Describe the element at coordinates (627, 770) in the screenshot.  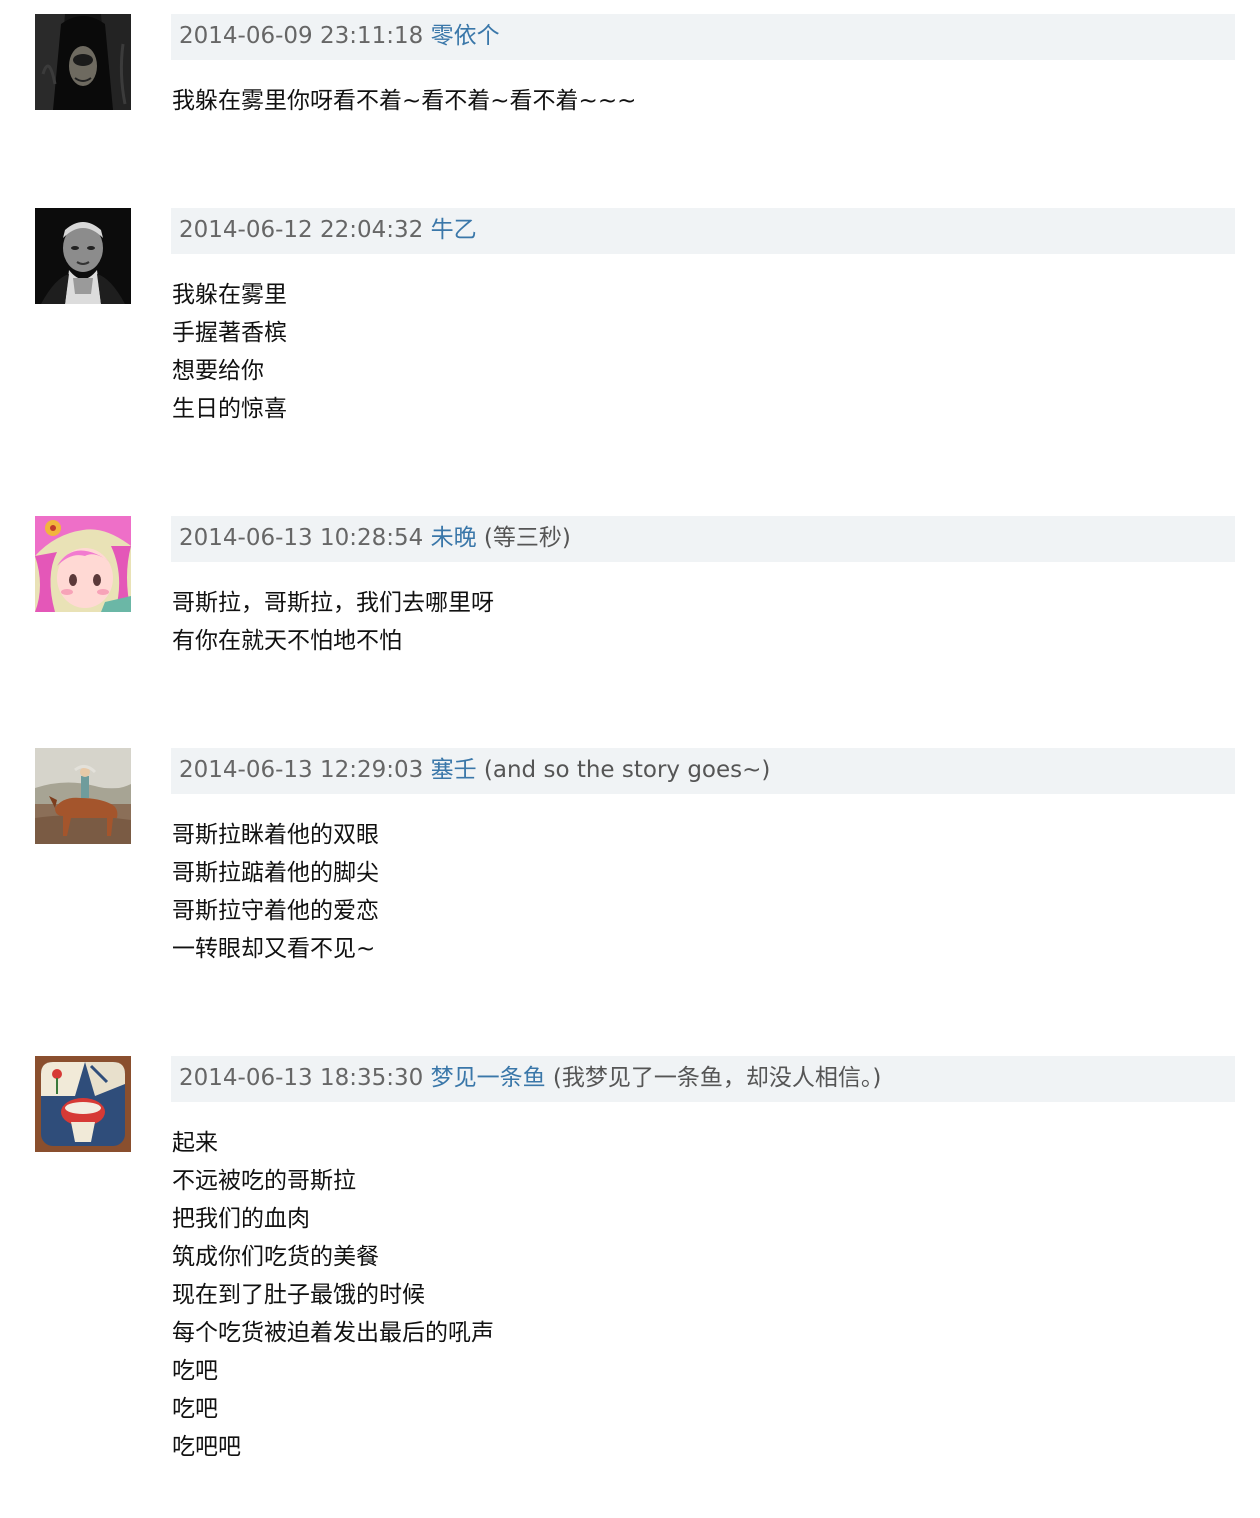
I see `comment-author-signature: (and so the story goes~)` at that location.